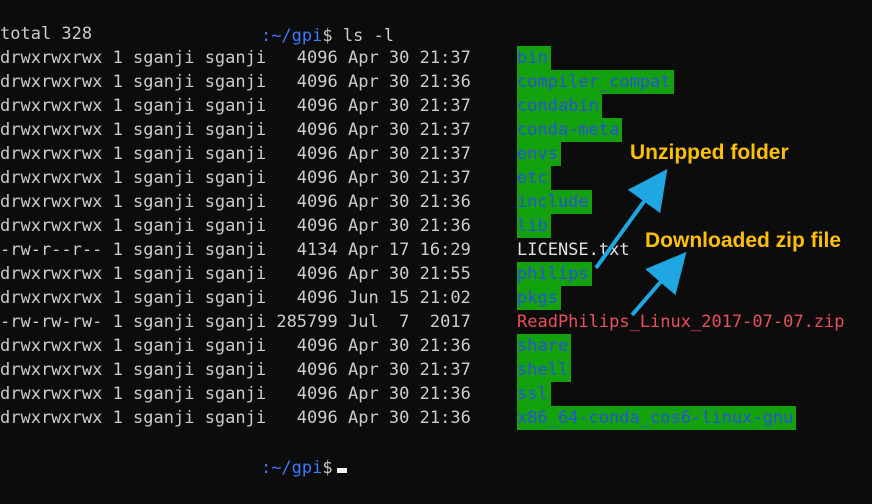  I want to click on arrow-to-philips-folder, so click(631, 219).